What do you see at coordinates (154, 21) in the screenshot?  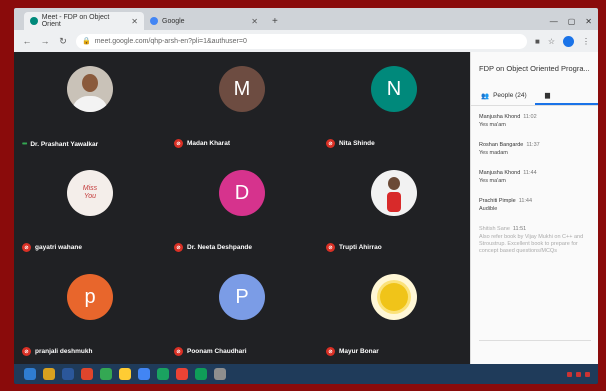 I see `google-favicon-icon` at bounding box center [154, 21].